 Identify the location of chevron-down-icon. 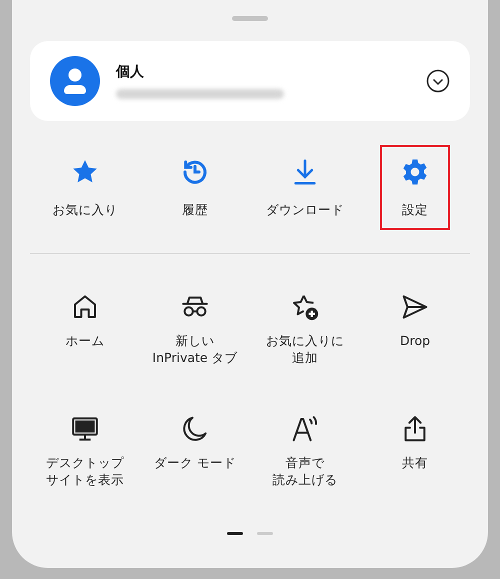
(438, 81).